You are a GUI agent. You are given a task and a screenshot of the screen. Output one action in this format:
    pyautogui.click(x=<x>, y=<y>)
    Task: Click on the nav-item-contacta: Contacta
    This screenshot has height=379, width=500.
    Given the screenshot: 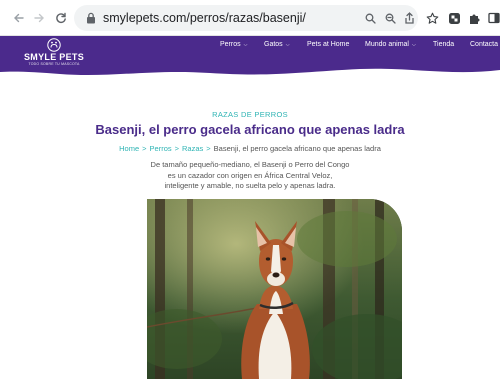 What is the action you would take?
    pyautogui.click(x=484, y=44)
    